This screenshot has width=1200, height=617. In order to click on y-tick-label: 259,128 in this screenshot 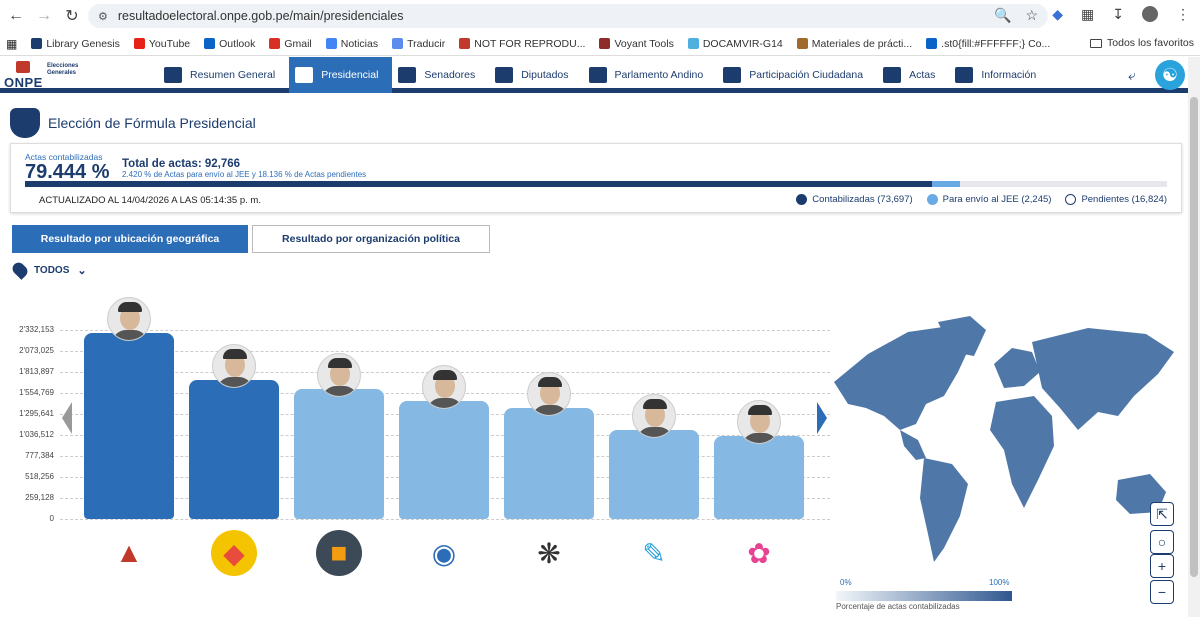, I will do `click(39, 497)`.